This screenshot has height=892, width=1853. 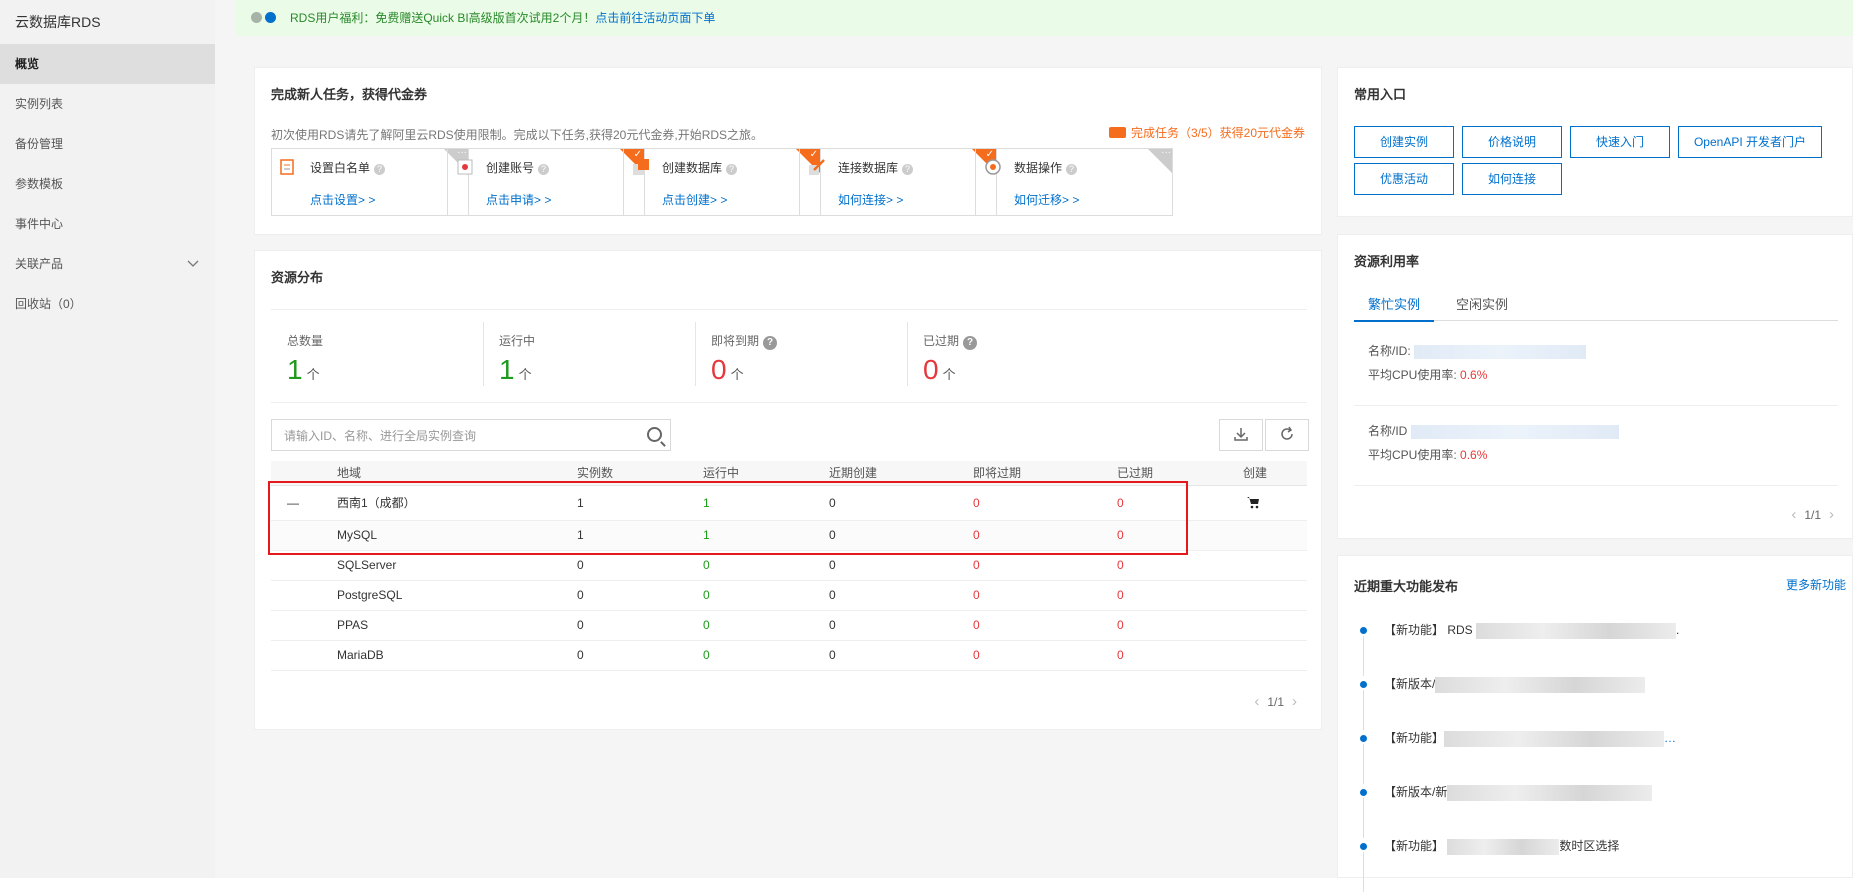 I want to click on task-card-database: 创建数据库? 点击创建> > ✓, so click(x=722, y=182).